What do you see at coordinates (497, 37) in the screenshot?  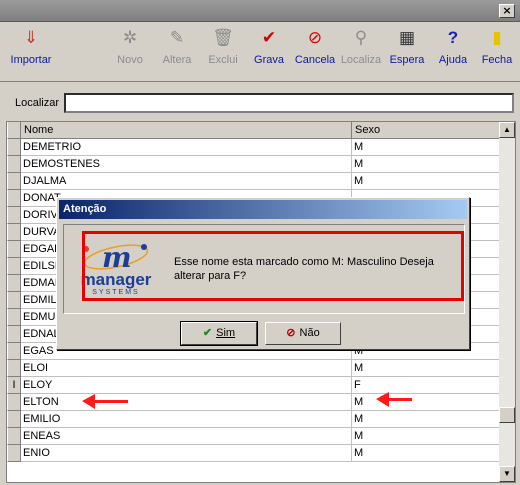 I see `exit-door-icon: ▮` at bounding box center [497, 37].